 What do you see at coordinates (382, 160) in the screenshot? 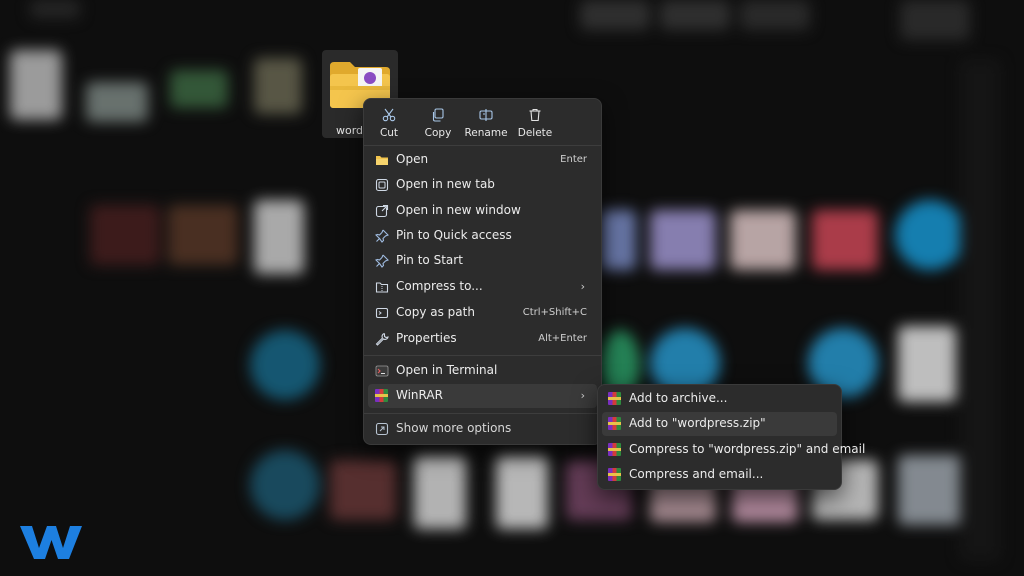
I see `folder-open-icon` at bounding box center [382, 160].